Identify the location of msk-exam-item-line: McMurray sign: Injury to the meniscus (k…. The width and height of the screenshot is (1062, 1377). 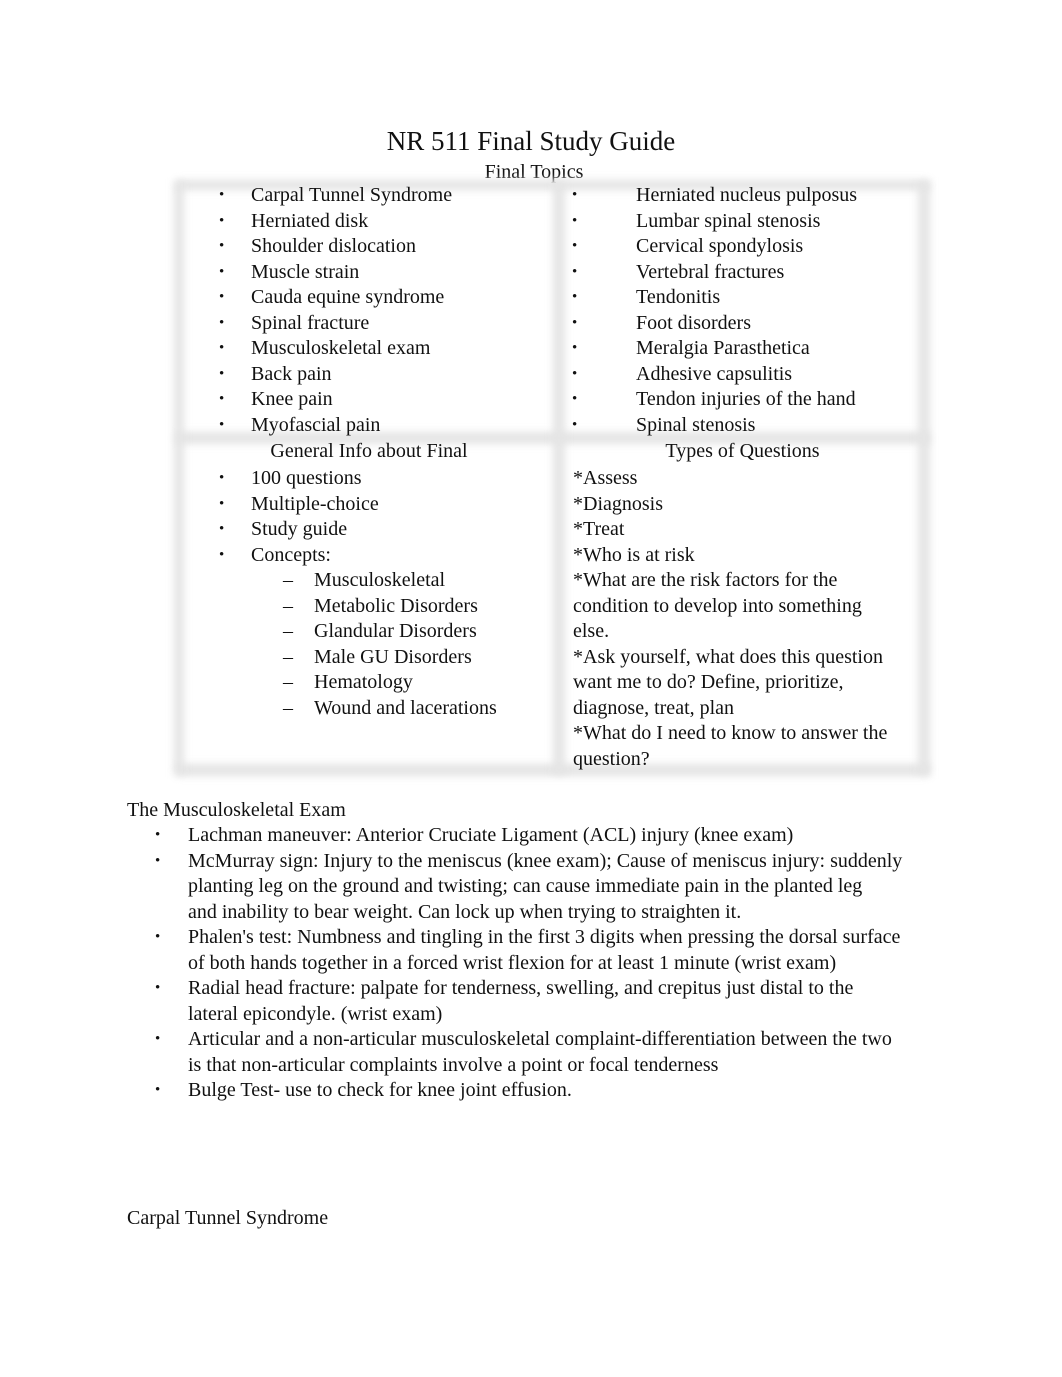
(545, 860).